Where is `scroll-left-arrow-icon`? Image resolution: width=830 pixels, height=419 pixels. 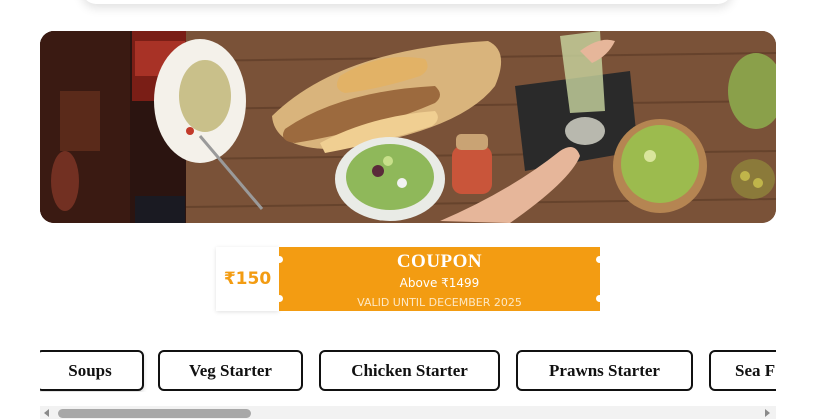 scroll-left-arrow-icon is located at coordinates (46, 413).